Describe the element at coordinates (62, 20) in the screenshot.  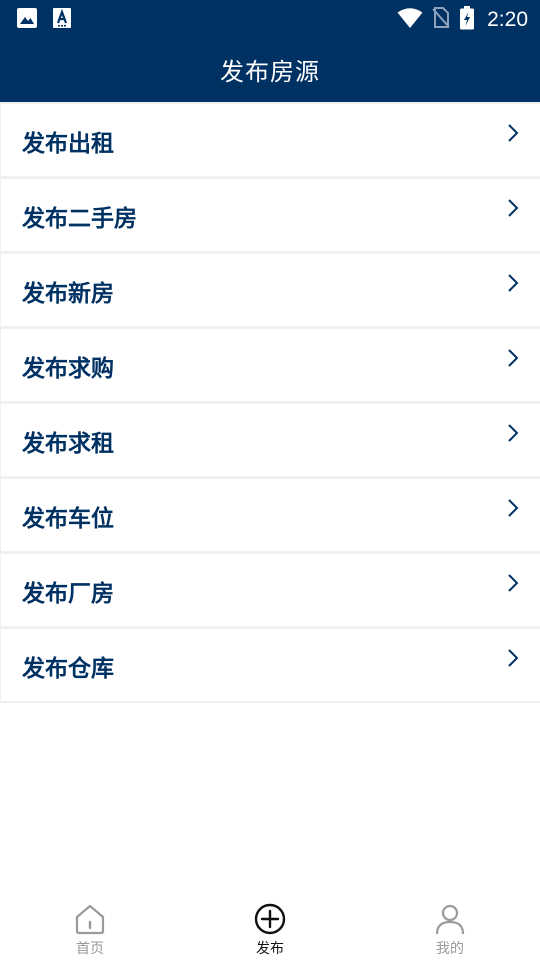
I see `text-a-icon` at that location.